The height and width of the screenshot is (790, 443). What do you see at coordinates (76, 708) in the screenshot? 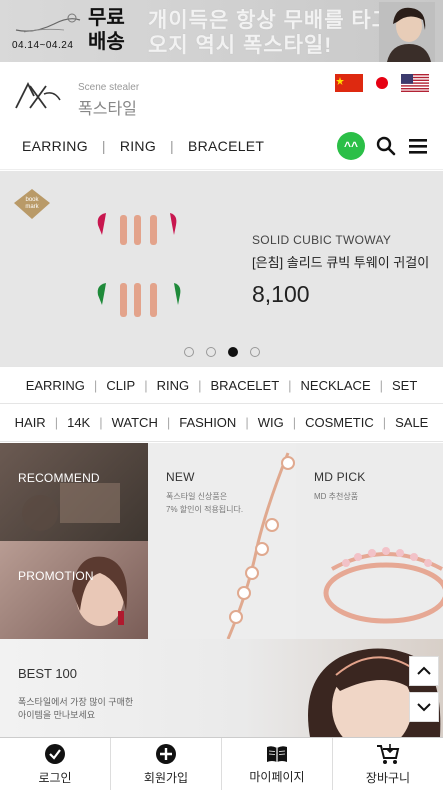
I see `best-subtitle: 폭스타일에서 가장 많이 구매한 아이템을 만나보세요` at bounding box center [76, 708].